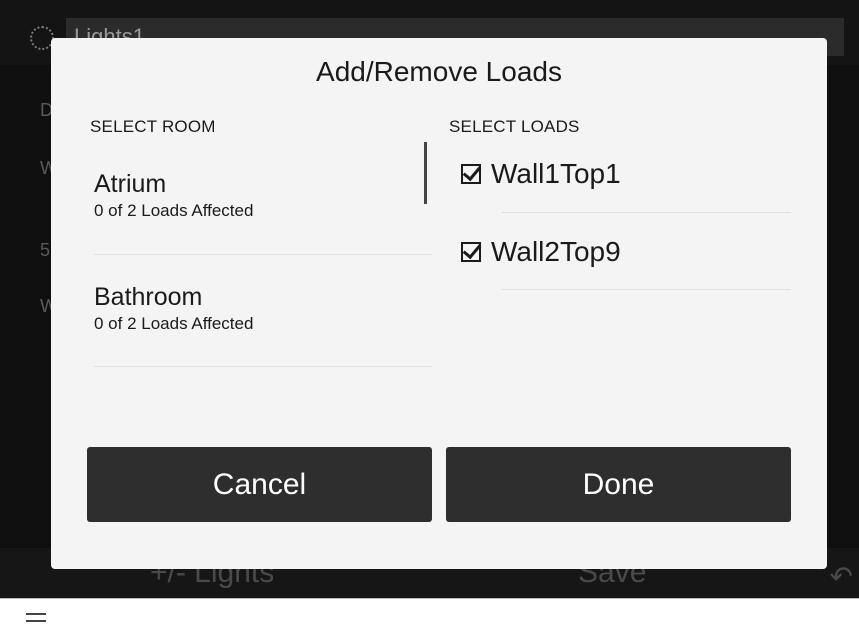 The width and height of the screenshot is (859, 638). What do you see at coordinates (259, 484) in the screenshot?
I see `cancel-button: Cancel` at bounding box center [259, 484].